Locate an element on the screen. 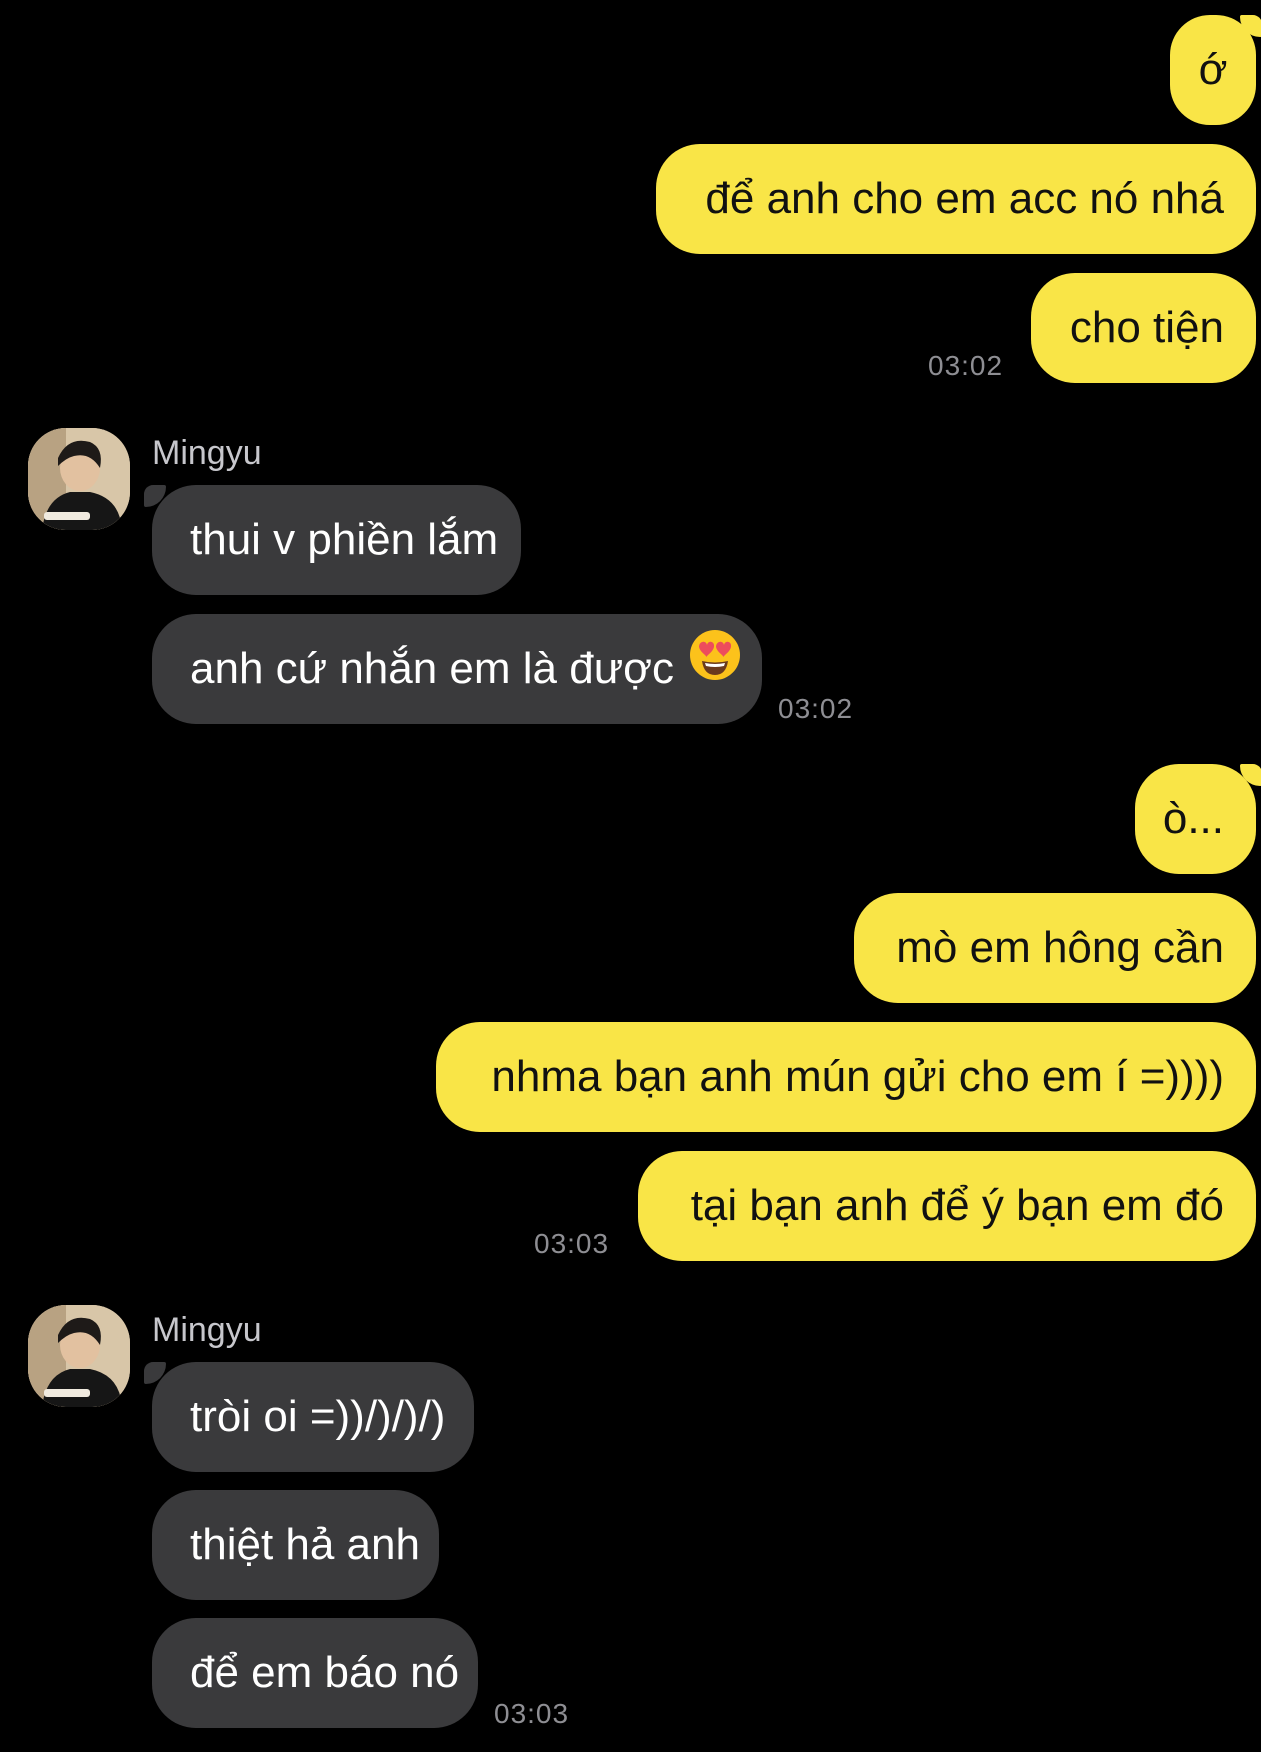 The height and width of the screenshot is (1752, 1261). incoming-message: anh cứ nhắn em là được is located at coordinates (457, 669).